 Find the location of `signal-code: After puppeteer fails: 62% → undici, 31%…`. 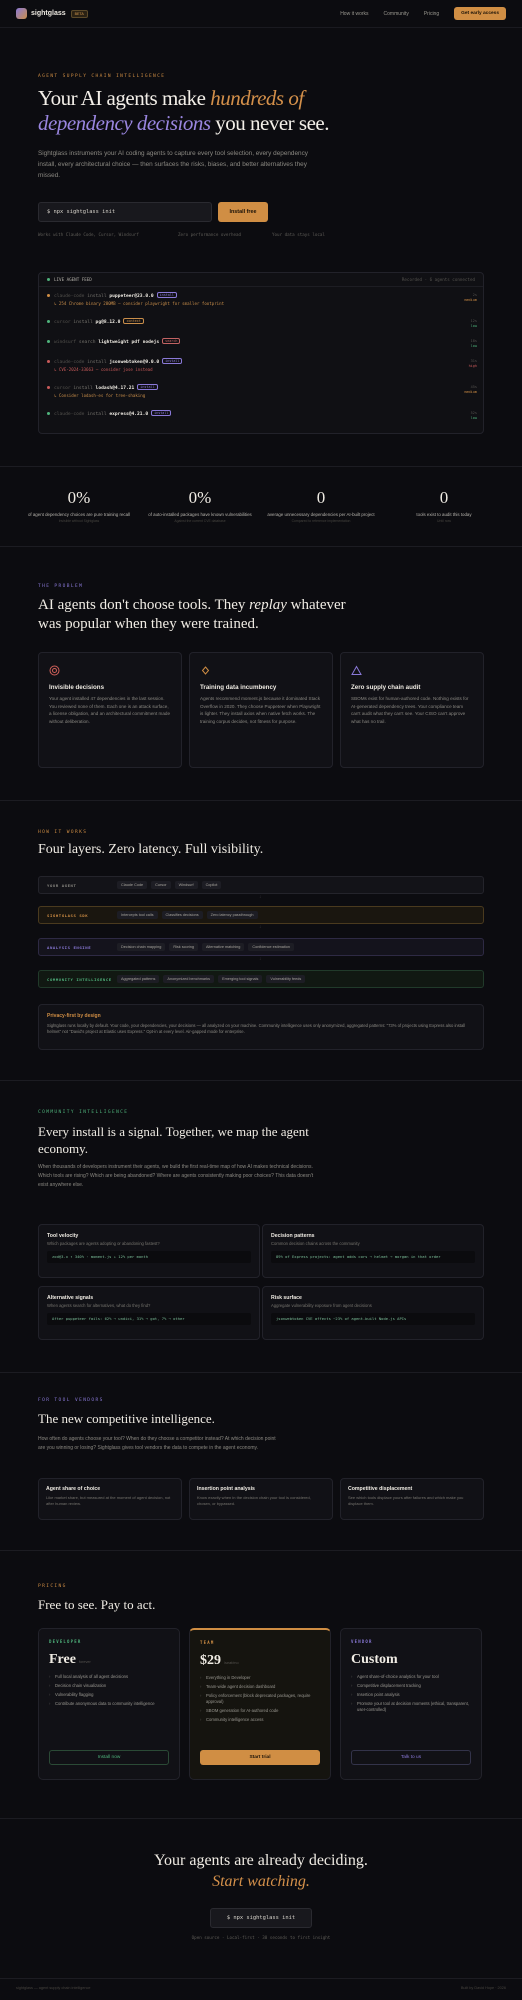

signal-code: After puppeteer fails: 62% → undici, 31%… is located at coordinates (149, 1319).